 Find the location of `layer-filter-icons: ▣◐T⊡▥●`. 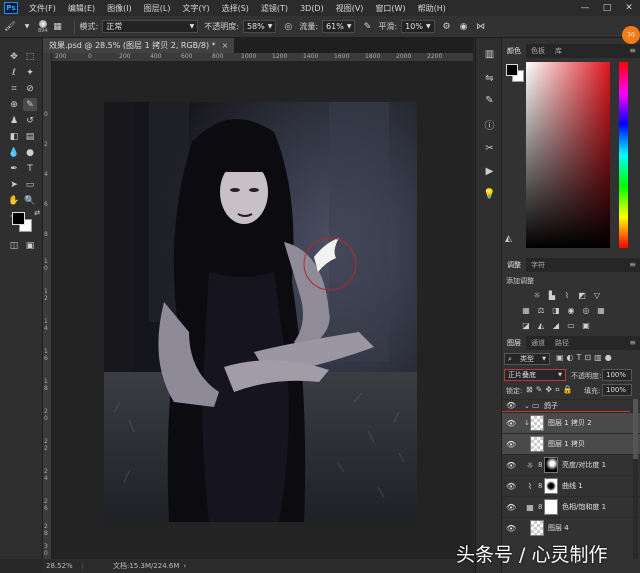

layer-filter-icons: ▣◐T⊡▥● is located at coordinates (585, 357).